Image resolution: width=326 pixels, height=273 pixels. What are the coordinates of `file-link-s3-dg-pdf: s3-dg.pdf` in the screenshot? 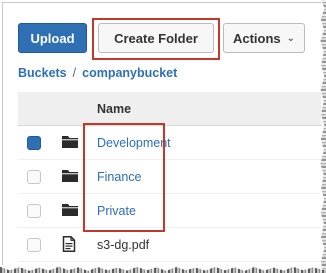 It's located at (123, 245).